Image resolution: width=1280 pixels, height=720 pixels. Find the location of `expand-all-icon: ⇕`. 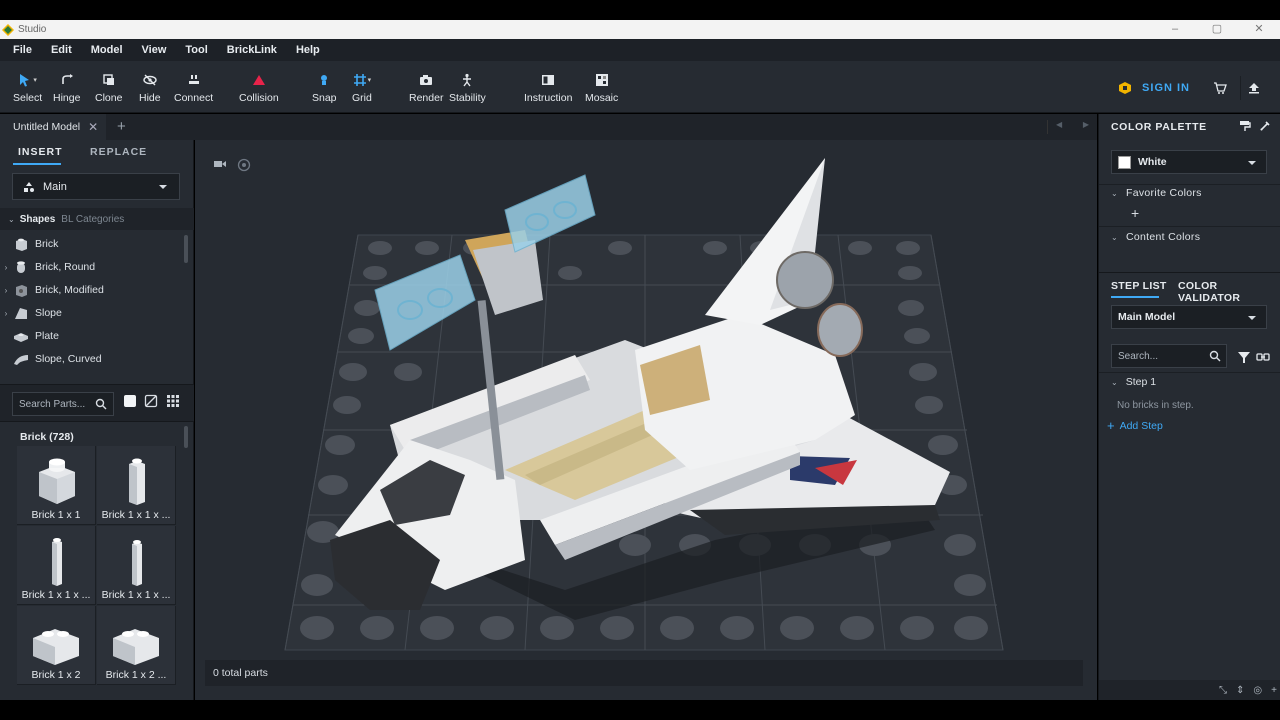

expand-all-icon: ⇕ is located at coordinates (1240, 690).